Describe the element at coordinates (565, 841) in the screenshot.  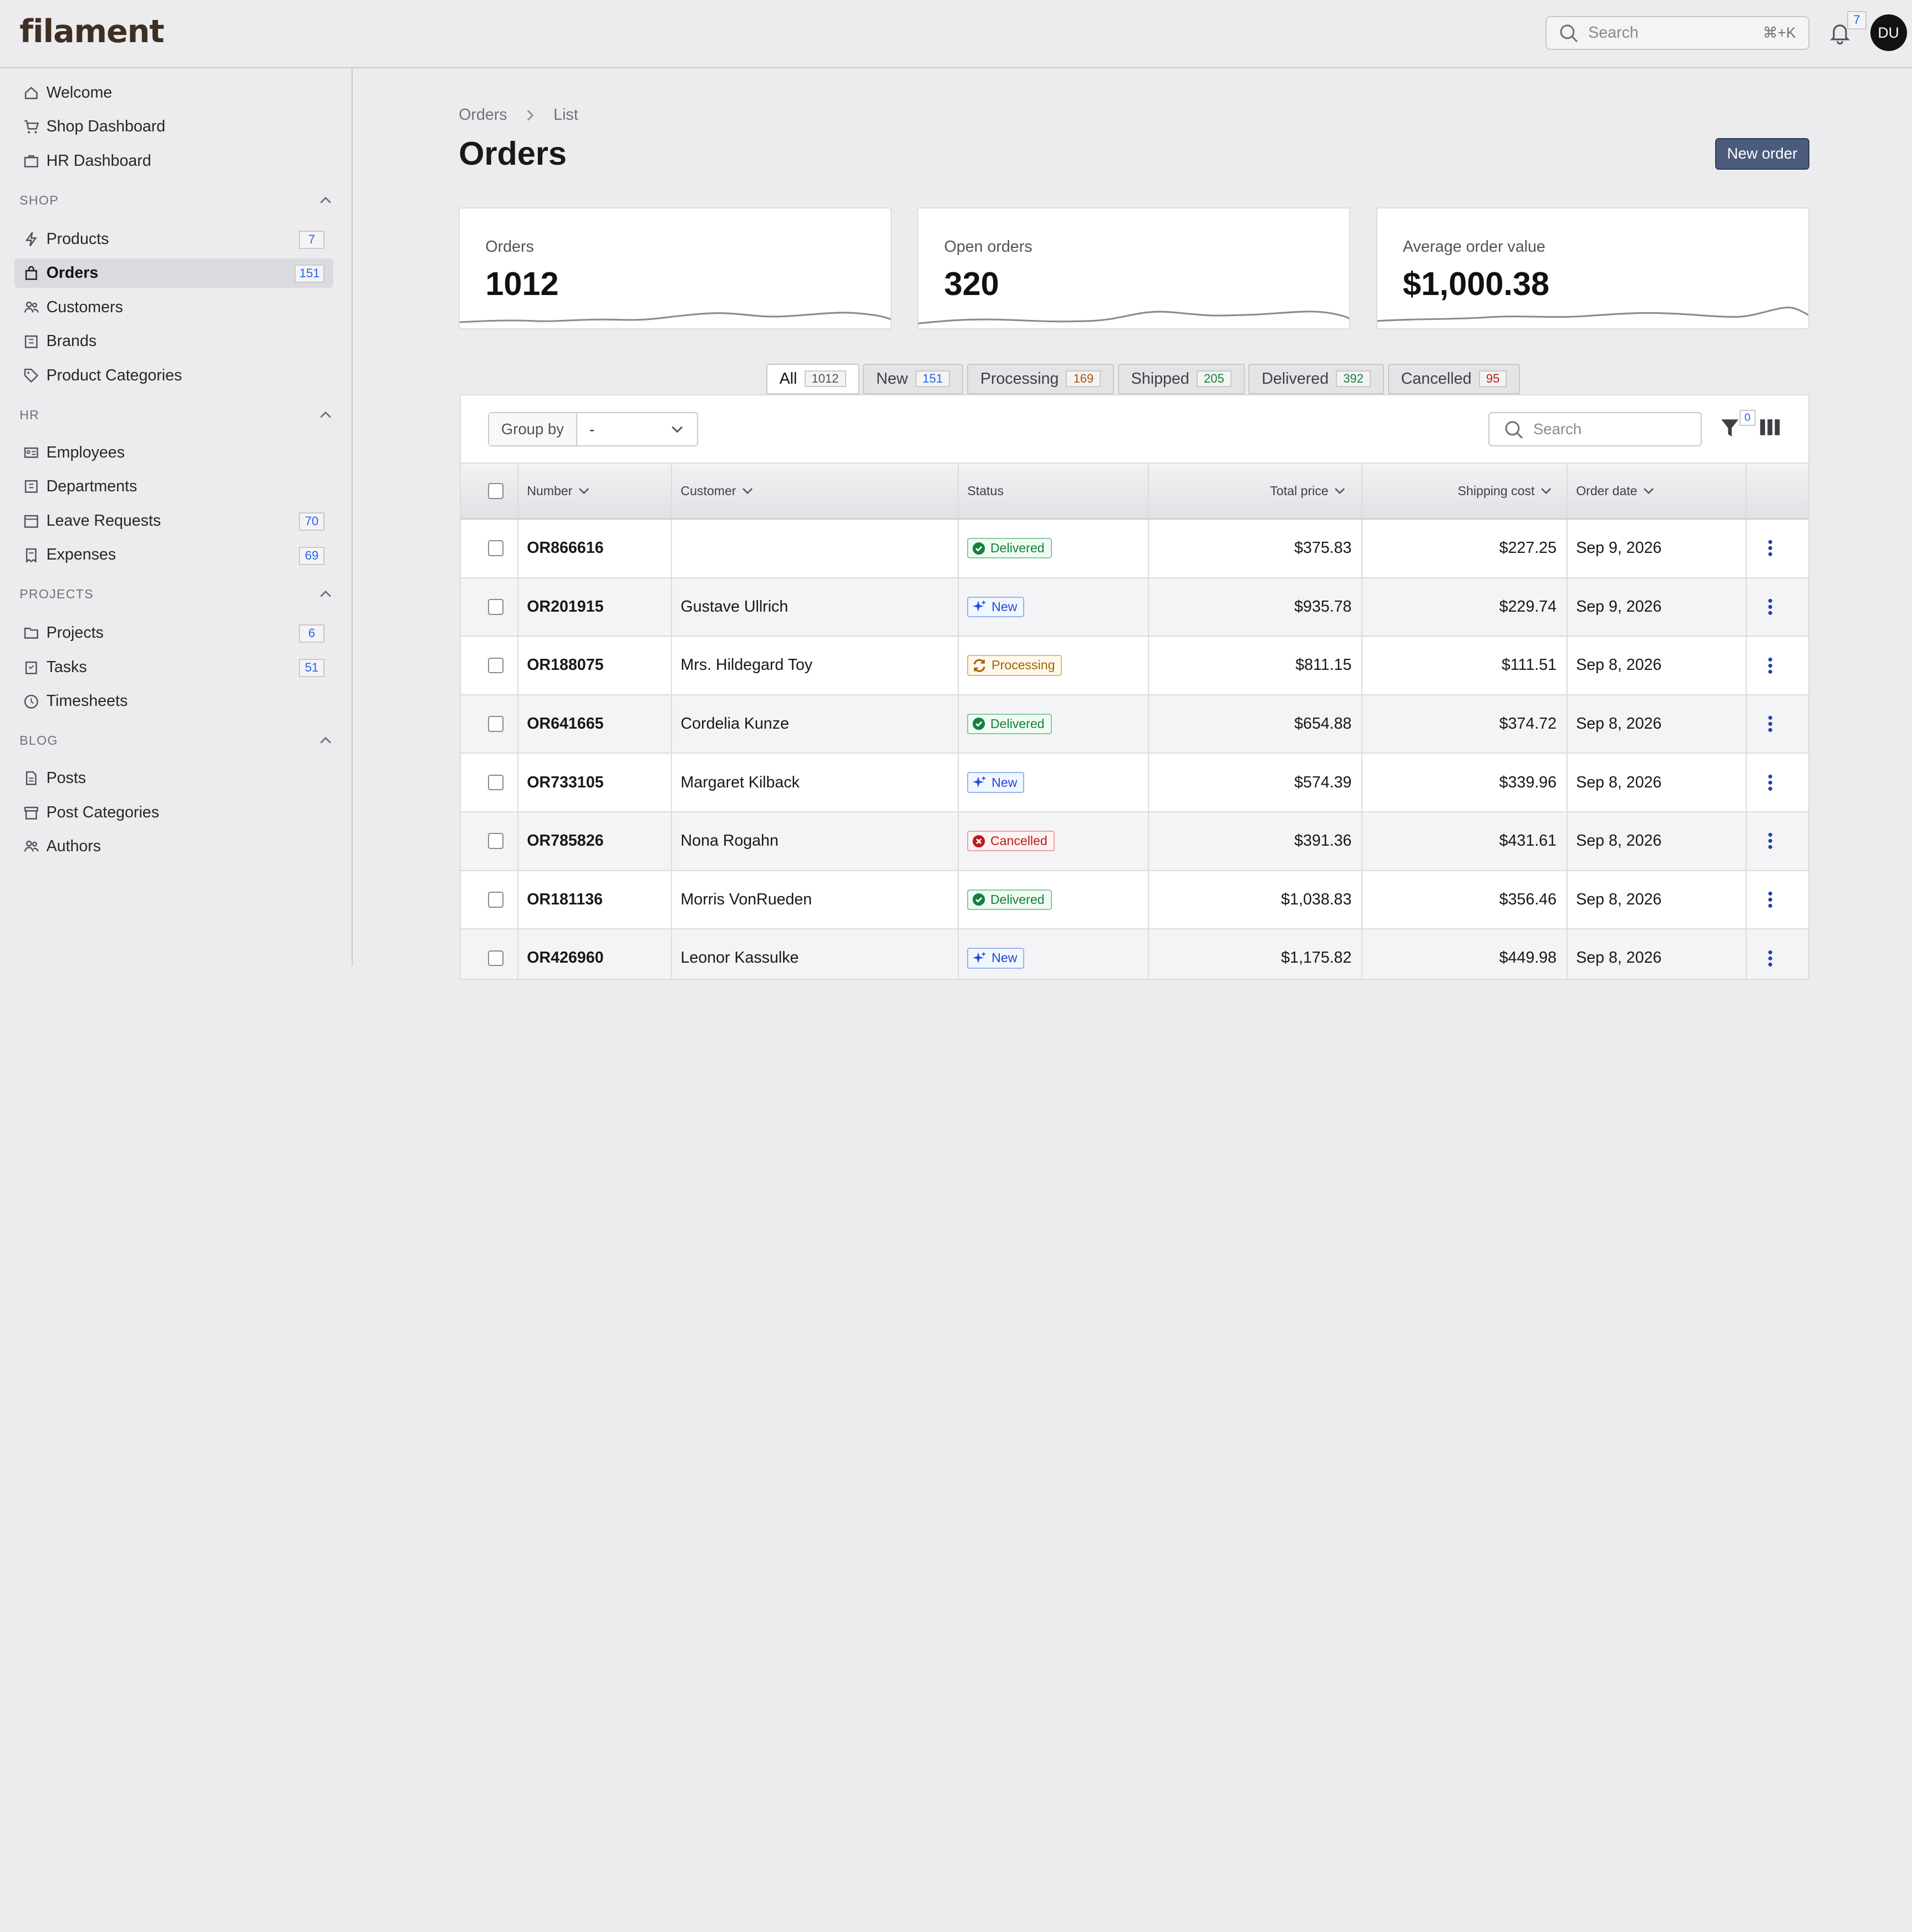
I see `order-number: OR785826` at that location.